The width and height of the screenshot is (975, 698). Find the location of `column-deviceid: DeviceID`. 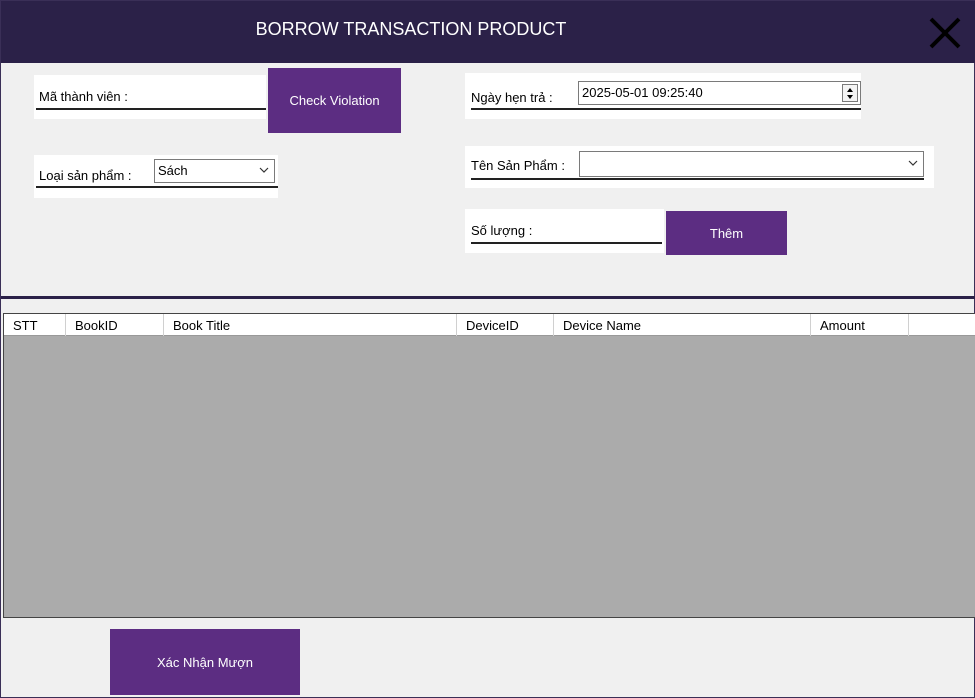

column-deviceid: DeviceID is located at coordinates (505, 325).